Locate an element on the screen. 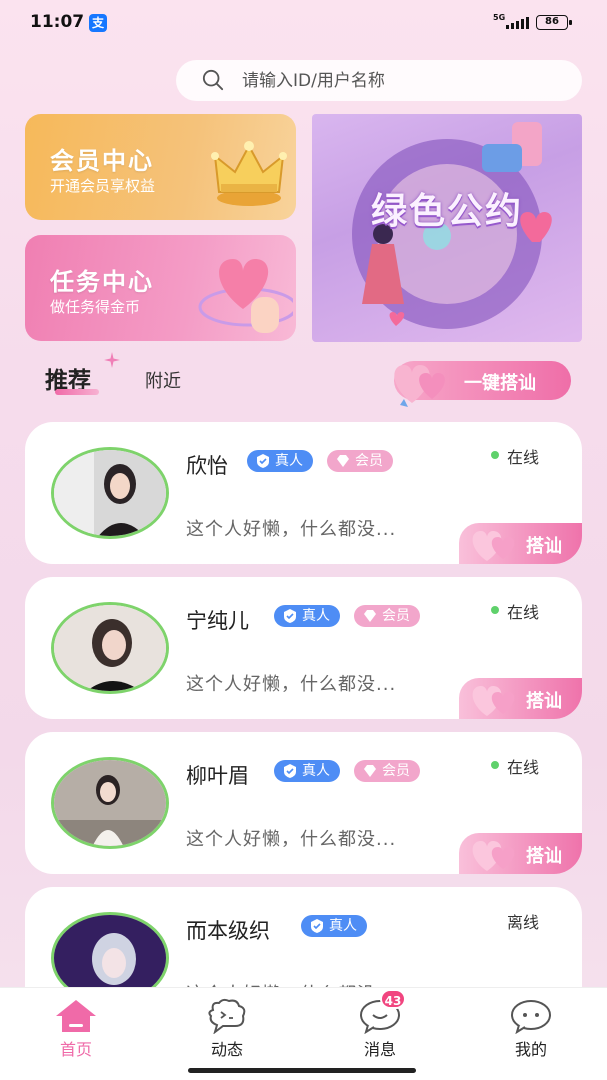 This screenshot has width=607, height=1080. vip-center-title: 会员中心 is located at coordinates (102, 161).